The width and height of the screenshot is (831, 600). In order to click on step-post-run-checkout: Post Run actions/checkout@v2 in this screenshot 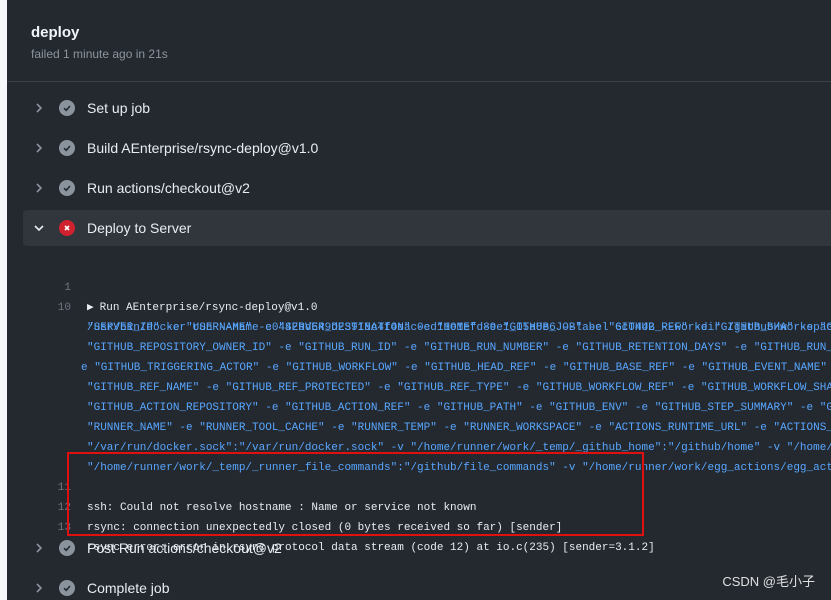, I will do `click(427, 548)`.